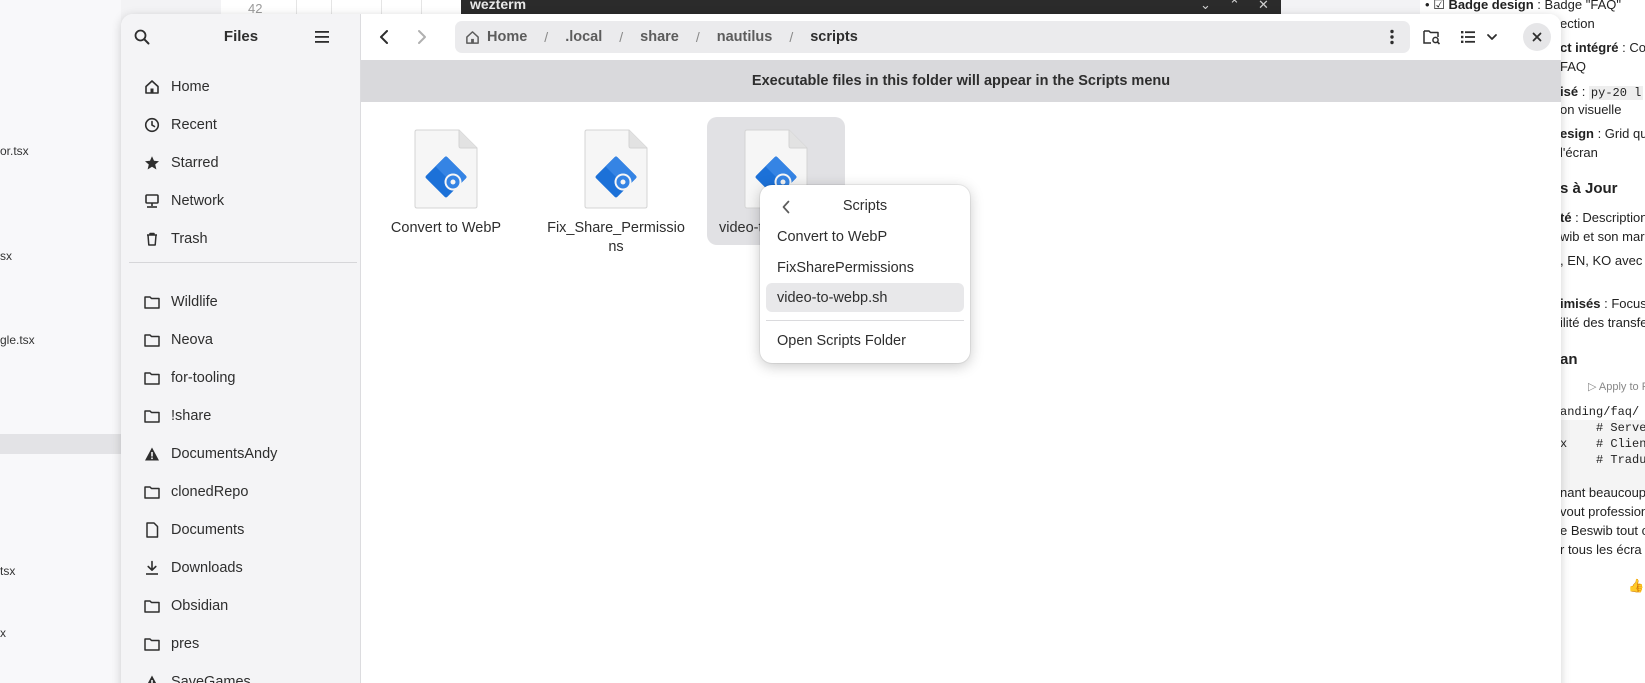 This screenshot has height=683, width=1645. I want to click on sidebar-item-downloads: Downloads, so click(242, 568).